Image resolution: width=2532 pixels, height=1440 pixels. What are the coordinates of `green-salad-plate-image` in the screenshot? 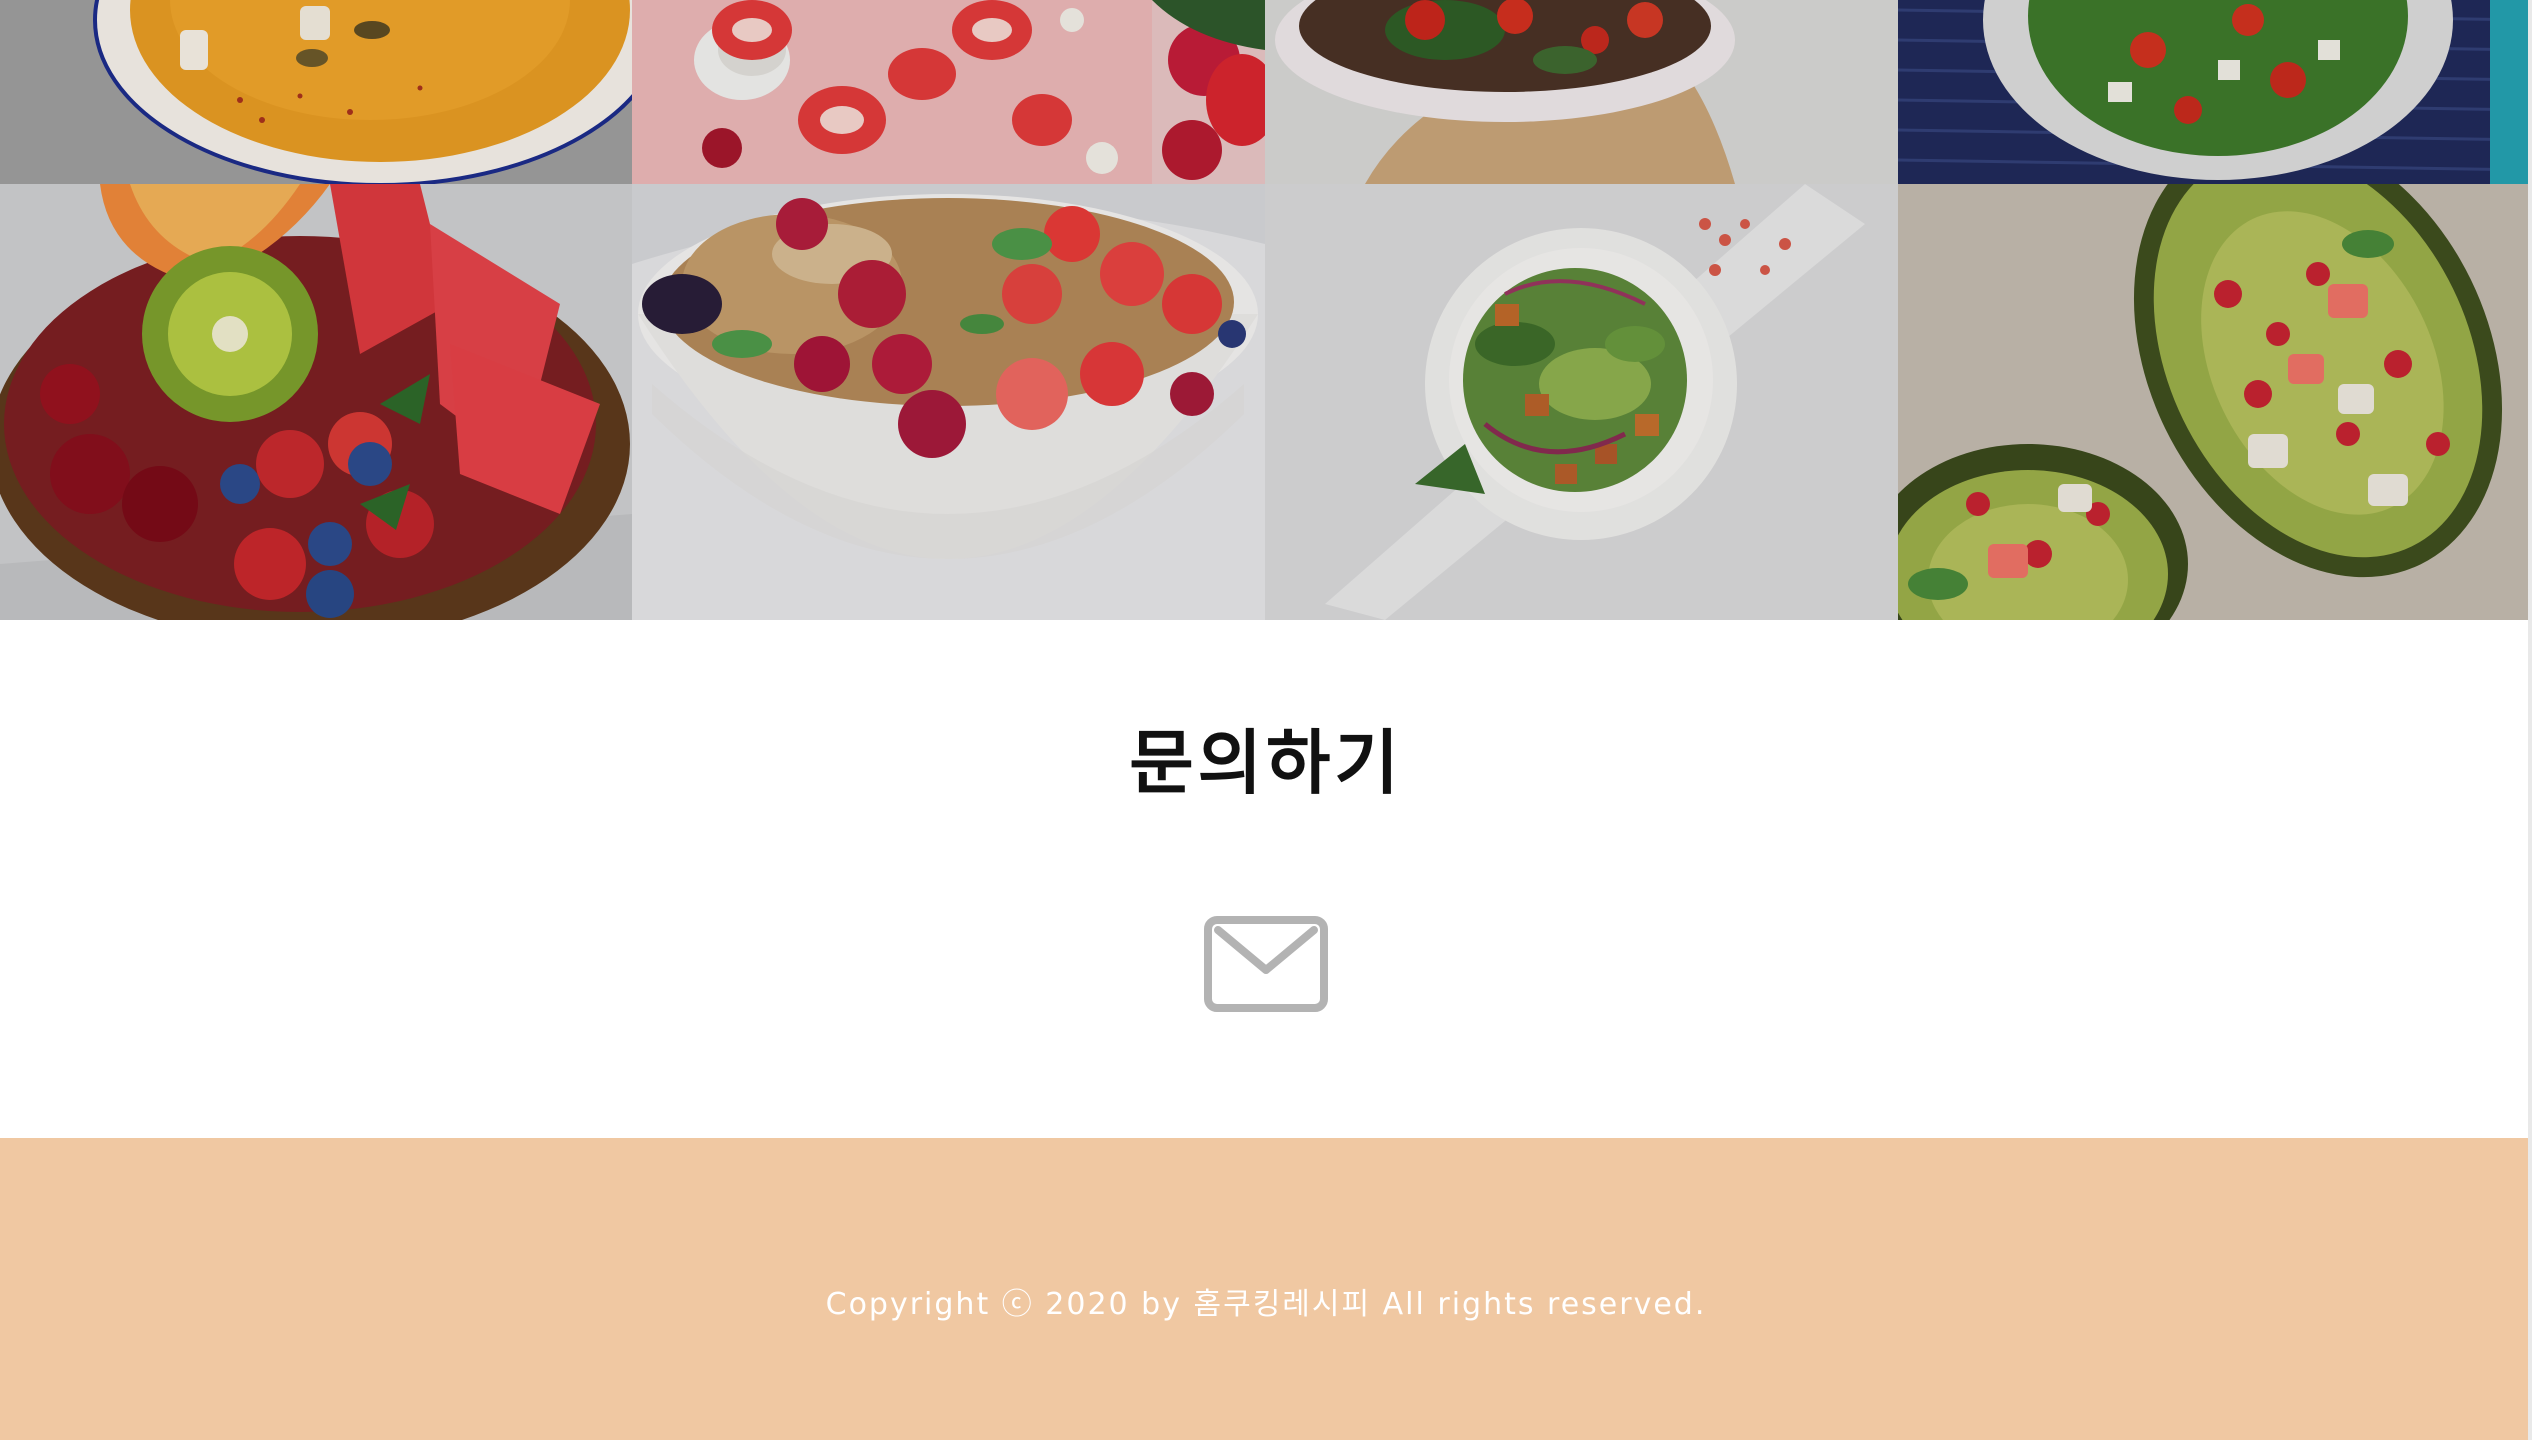 It's located at (1581, 402).